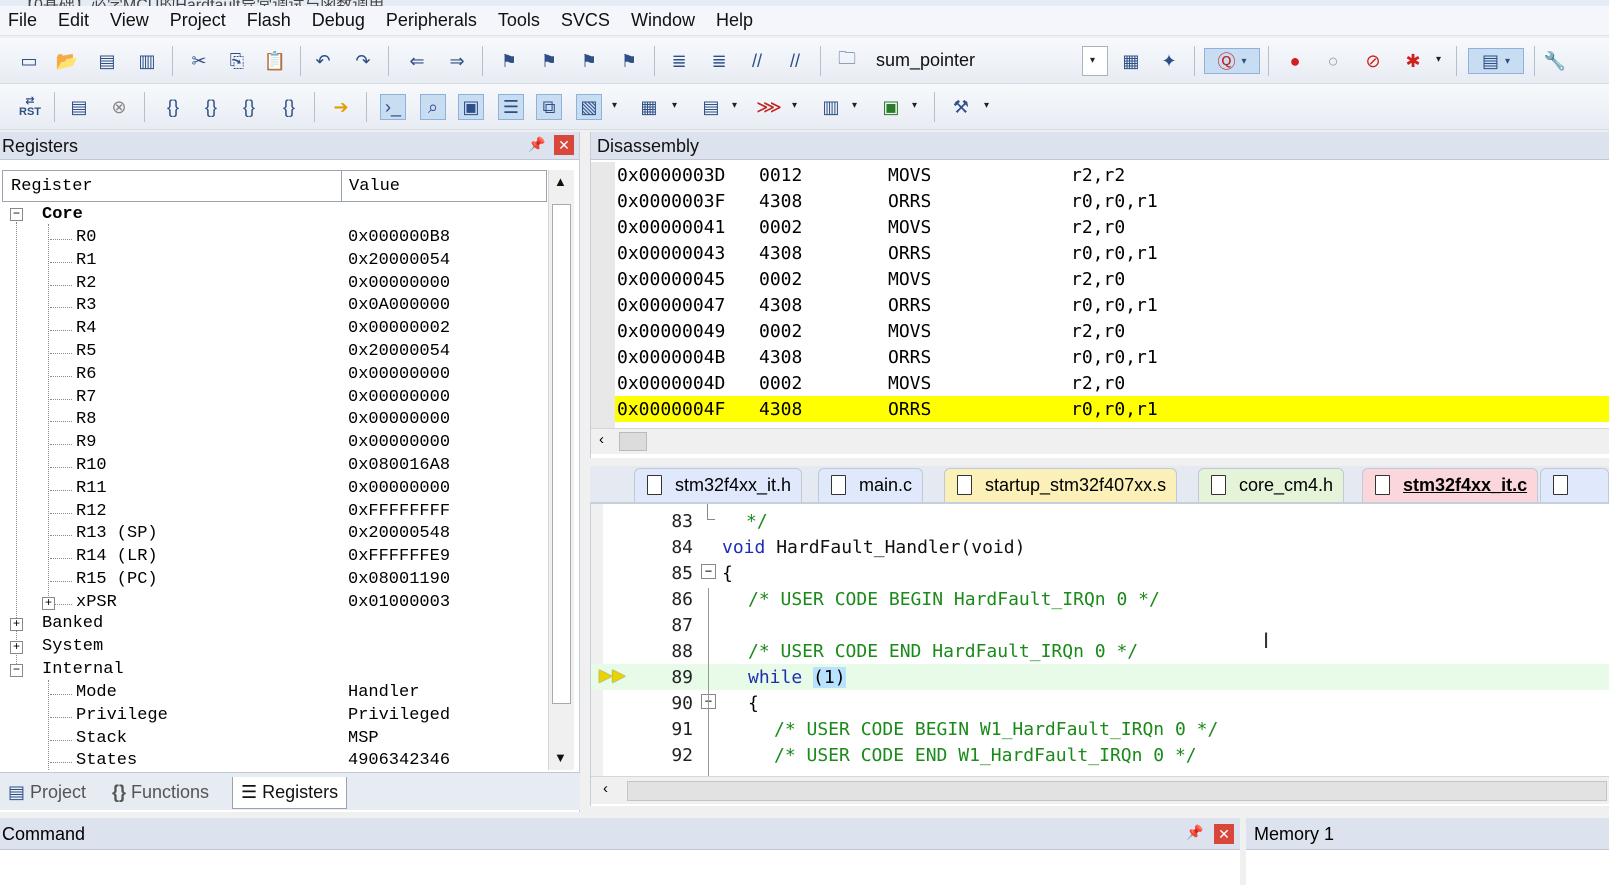 The height and width of the screenshot is (885, 1609). Describe the element at coordinates (274, 740) in the screenshot. I see `internal-register-row: Stack MSP` at that location.